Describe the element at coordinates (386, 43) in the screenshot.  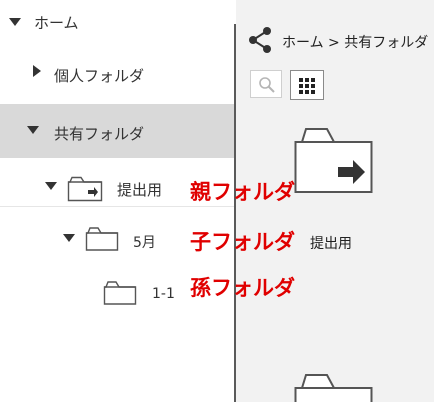
I see `breadcrumb-current: 共有フォルダ` at that location.